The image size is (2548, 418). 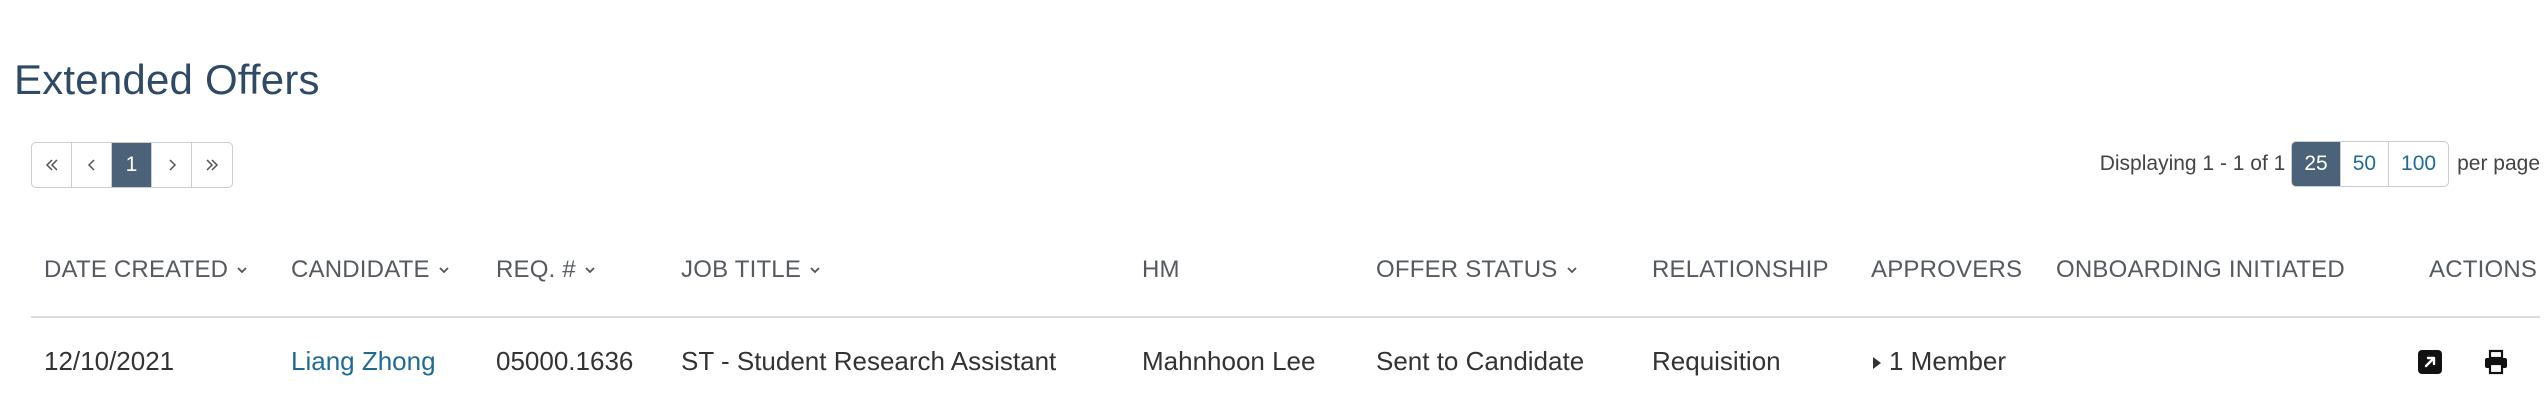 I want to click on cell-hm: Mahnhoon Lee, so click(x=1229, y=361).